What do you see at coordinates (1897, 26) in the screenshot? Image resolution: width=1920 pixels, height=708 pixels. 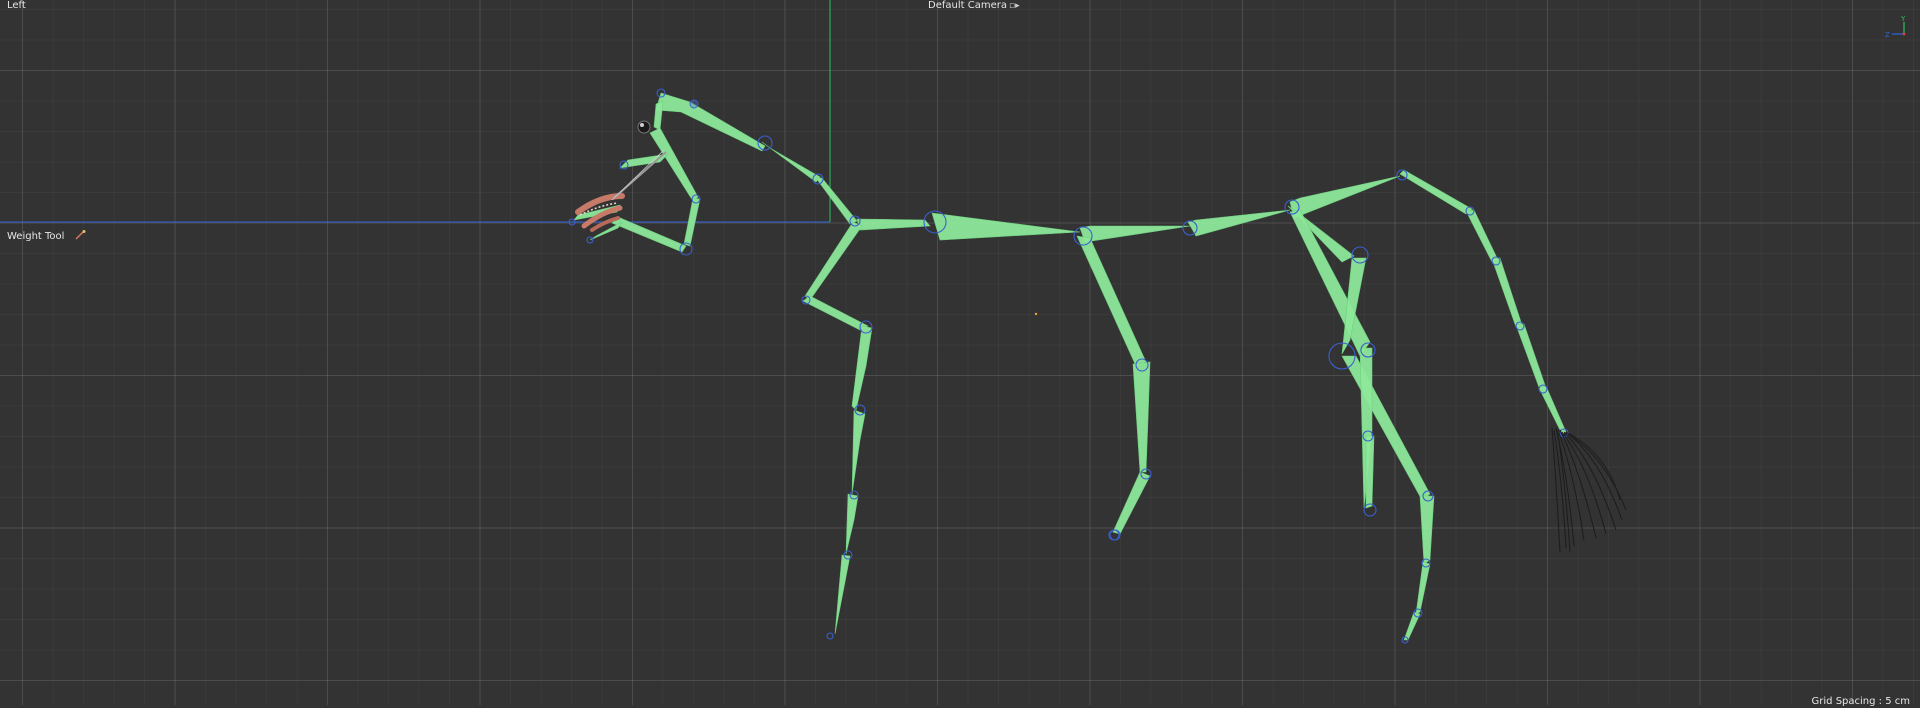 I see `axis-gizmo: Y Z` at bounding box center [1897, 26].